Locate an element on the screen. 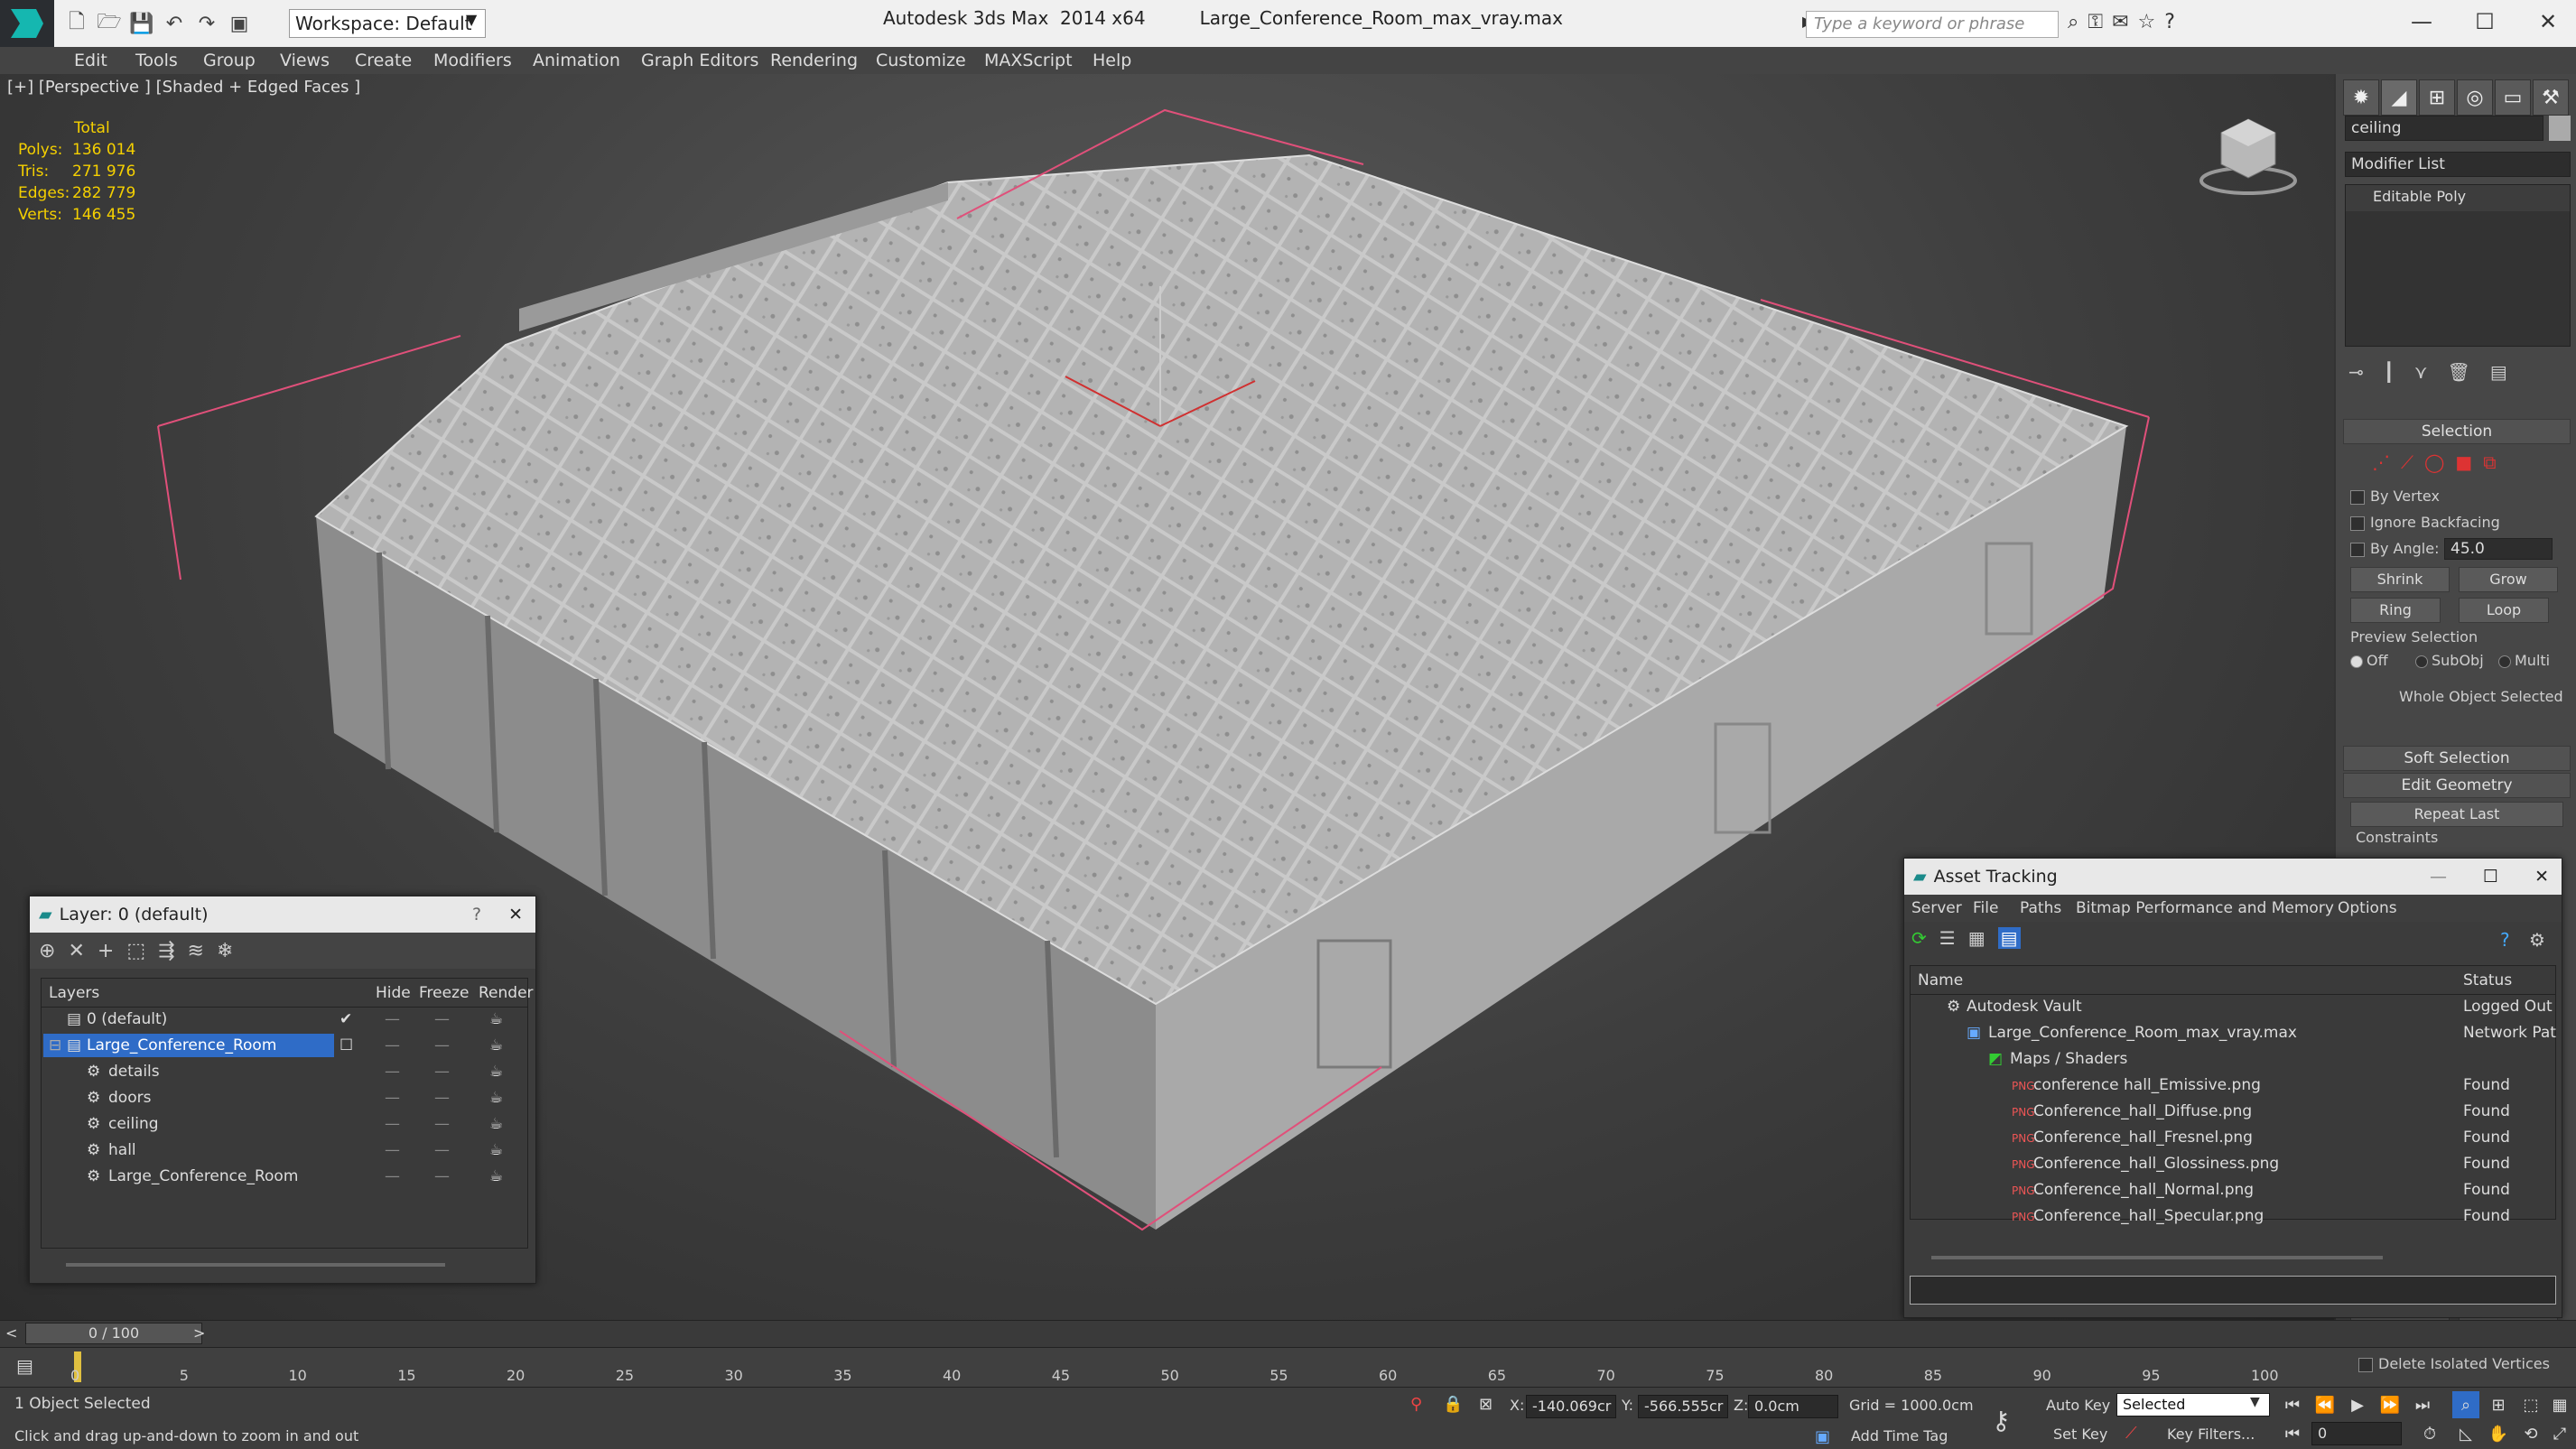  close-icon: ✕ is located at coordinates (2548, 22).